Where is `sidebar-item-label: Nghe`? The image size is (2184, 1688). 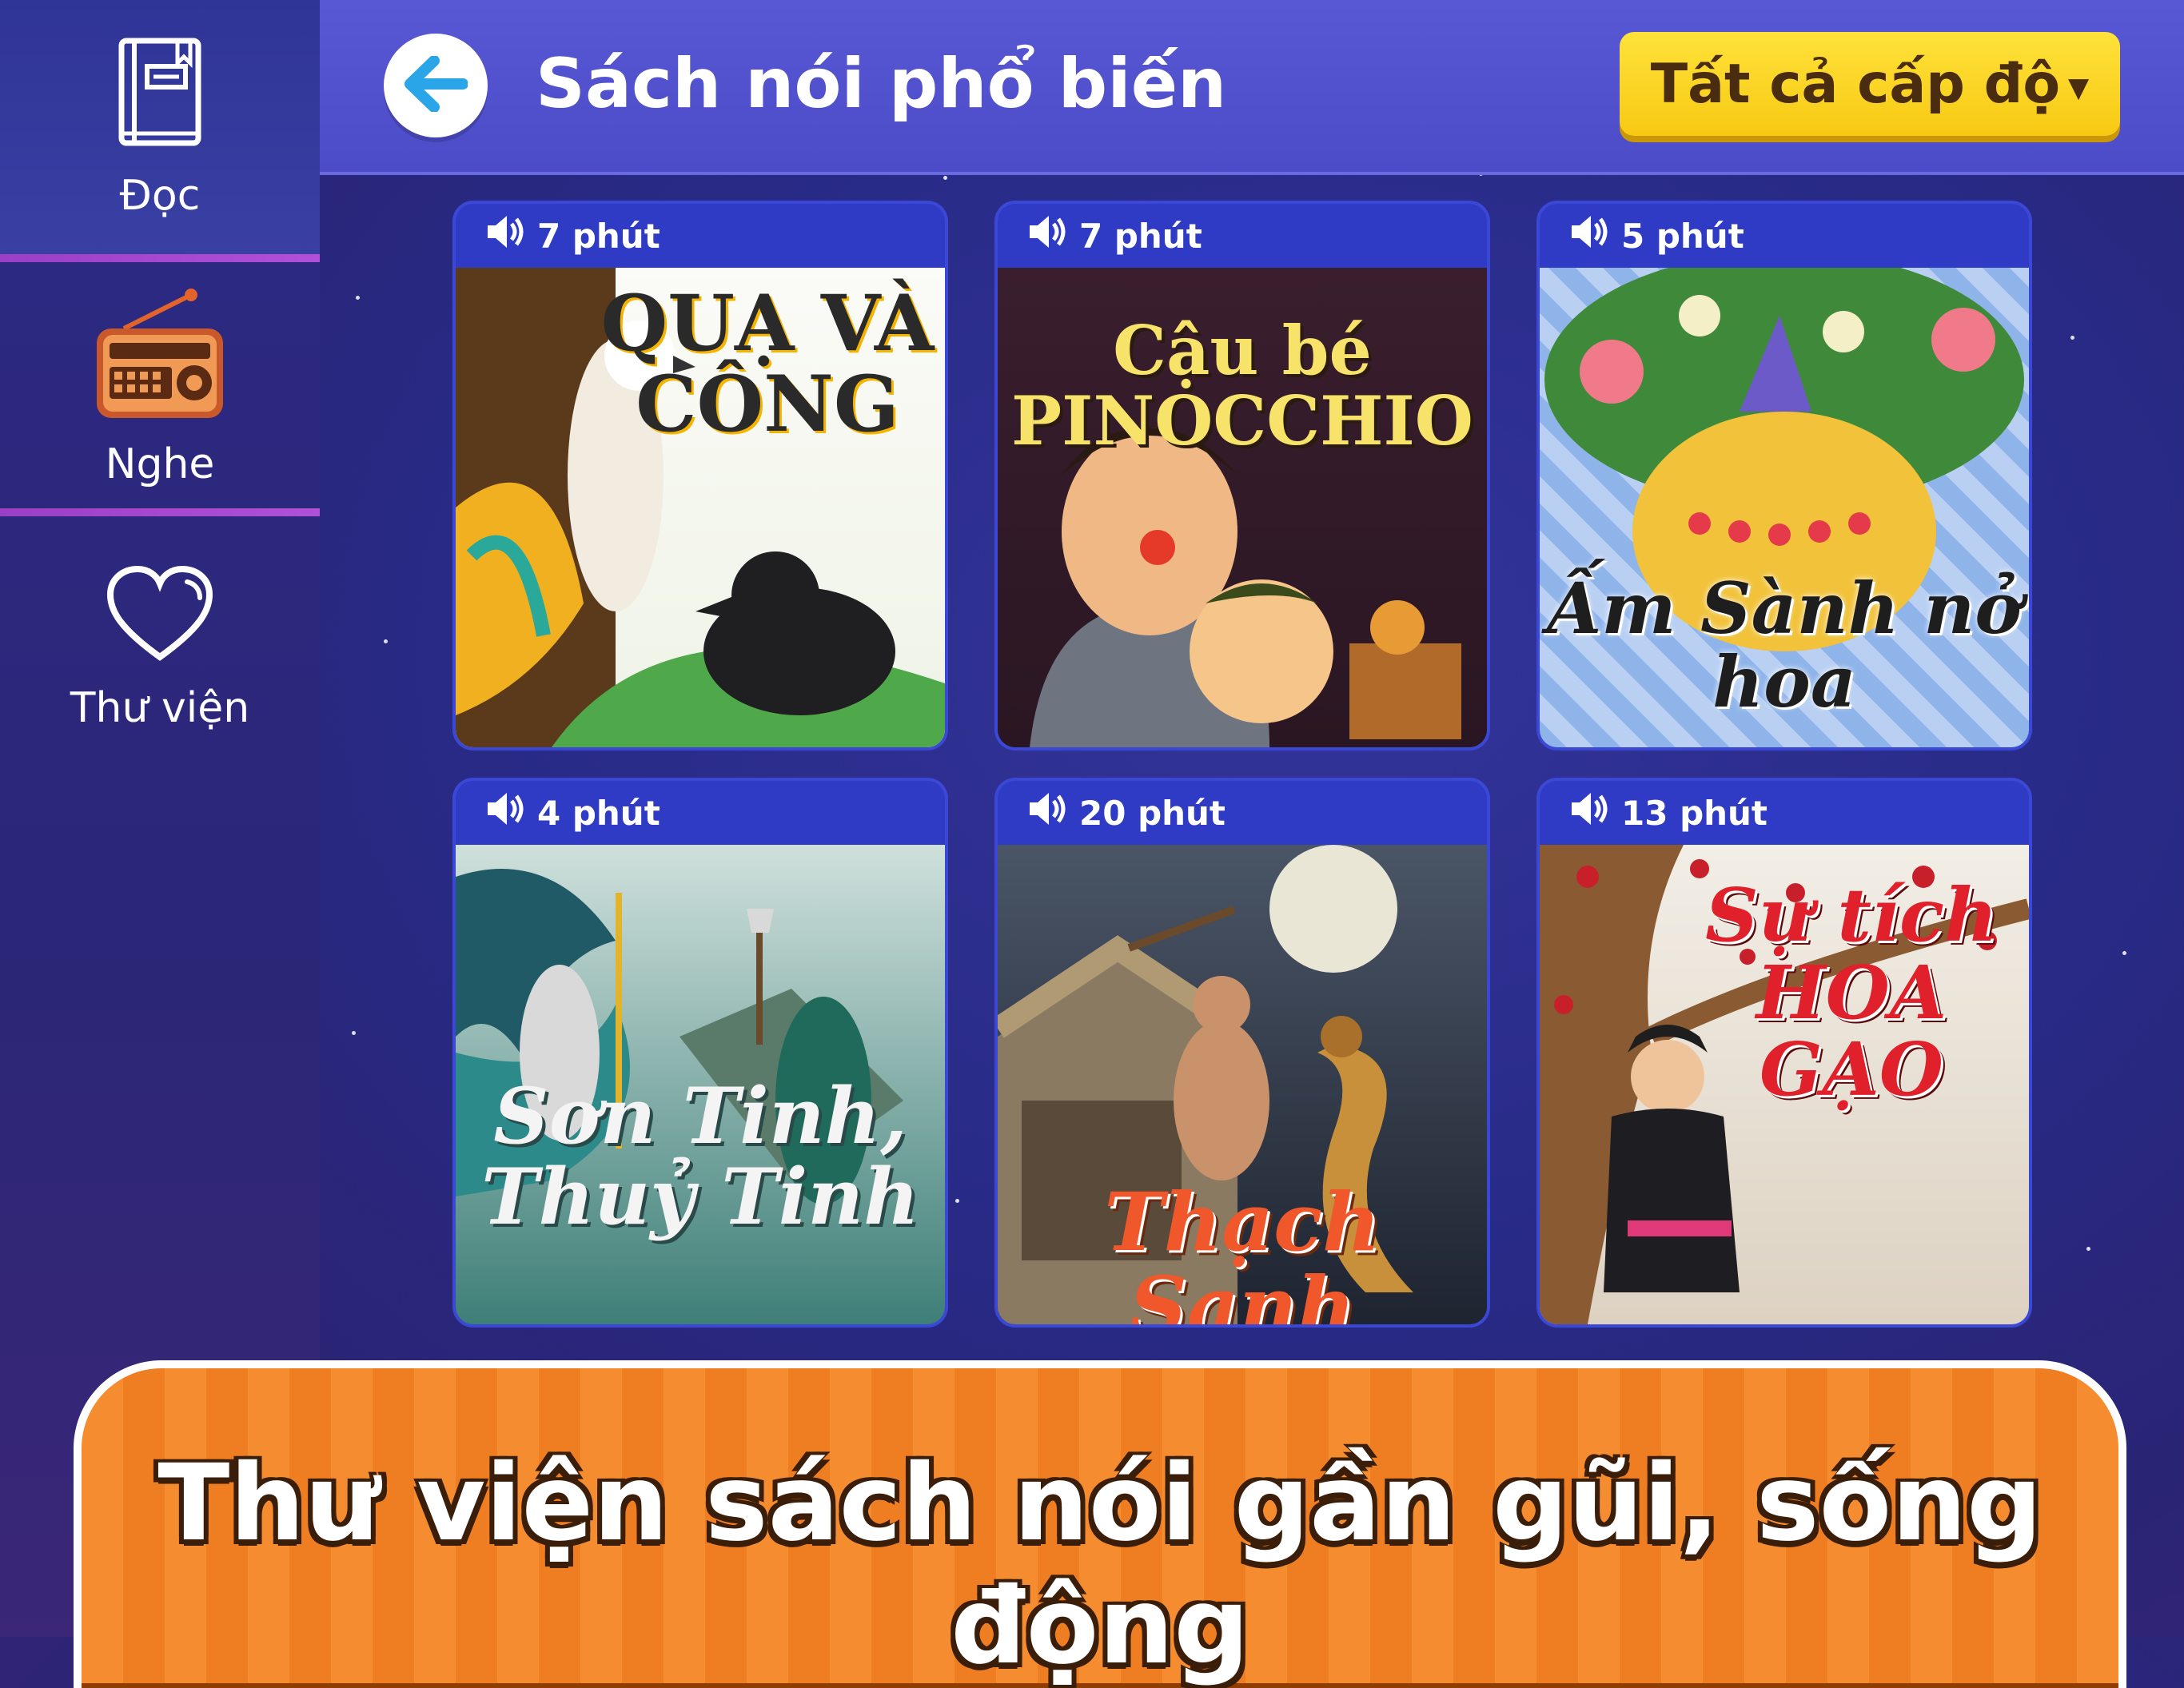 sidebar-item-label: Nghe is located at coordinates (160, 464).